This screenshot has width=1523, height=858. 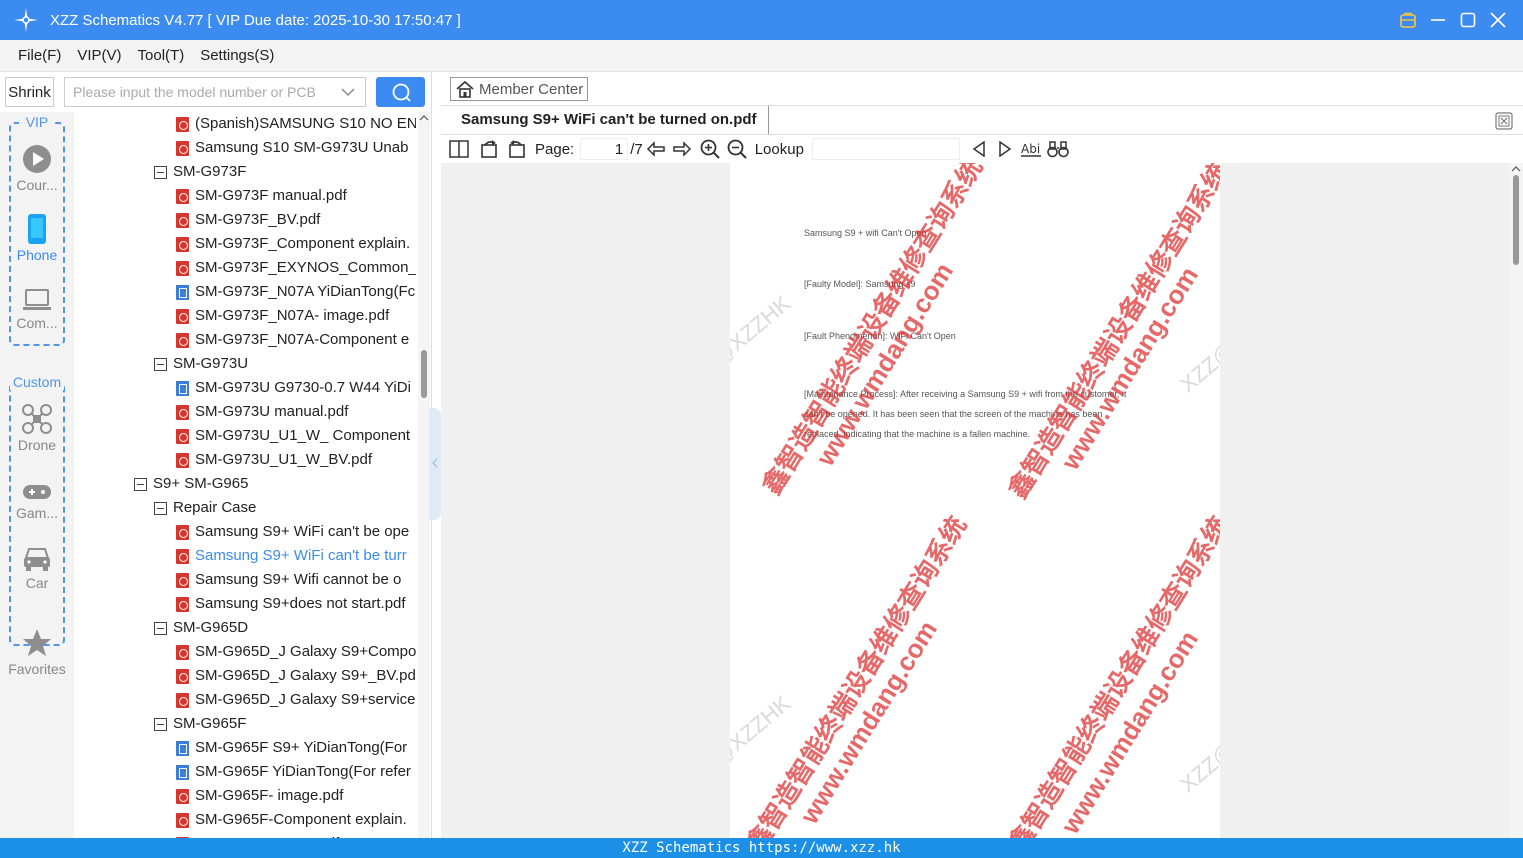 What do you see at coordinates (761, 56) in the screenshot?
I see `menu-bar: File(F) VIP(V) Tool(T) Settings(S)` at bounding box center [761, 56].